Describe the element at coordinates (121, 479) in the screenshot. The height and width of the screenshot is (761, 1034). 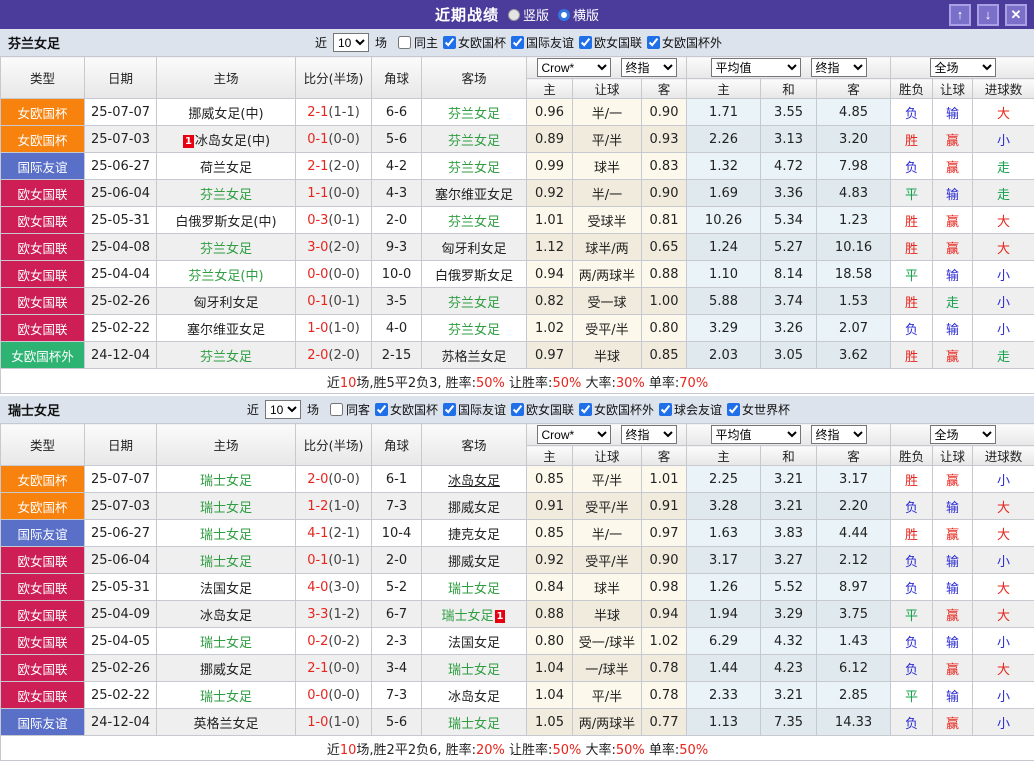
I see `match-date: 25-07-07` at that location.